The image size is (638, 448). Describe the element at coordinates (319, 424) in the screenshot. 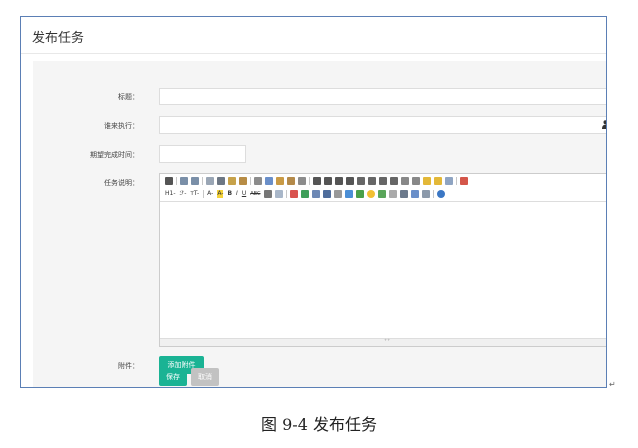

I see `figure-caption: 图 9-4 发布任务` at that location.